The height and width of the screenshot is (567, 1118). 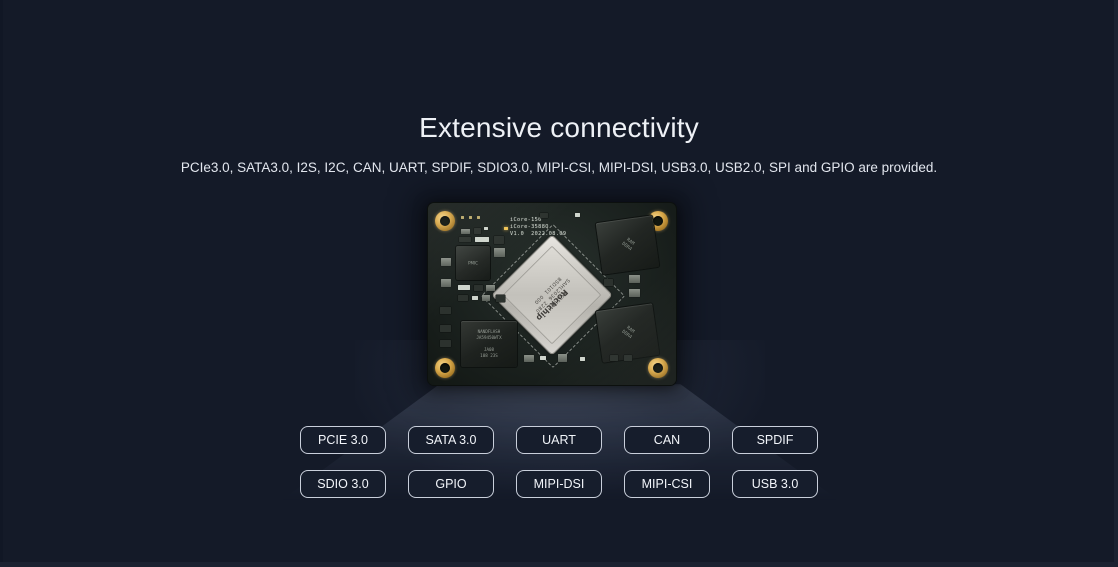 What do you see at coordinates (667, 440) in the screenshot?
I see `tag-can: CAN` at bounding box center [667, 440].